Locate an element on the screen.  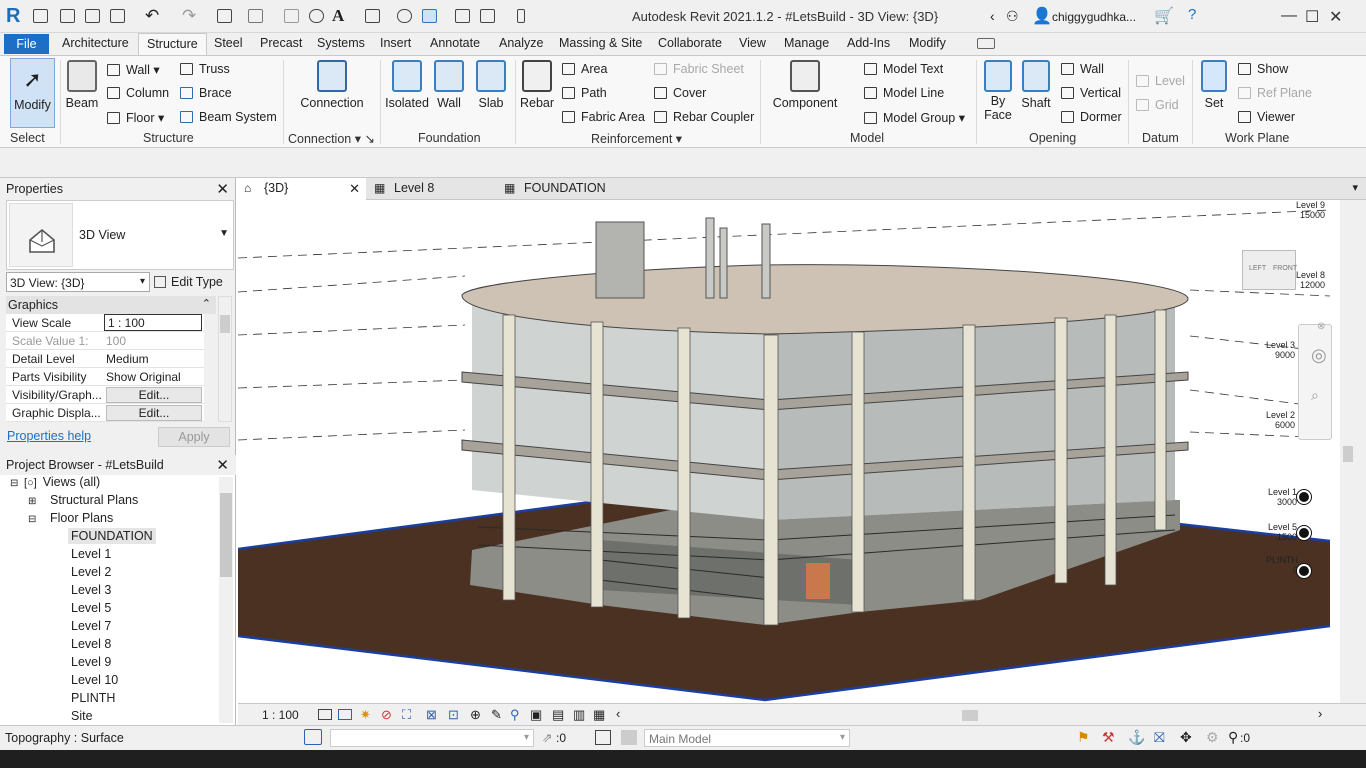
tree-floor-plans: ⊟ Floor Plans is located at coordinates (70, 518).